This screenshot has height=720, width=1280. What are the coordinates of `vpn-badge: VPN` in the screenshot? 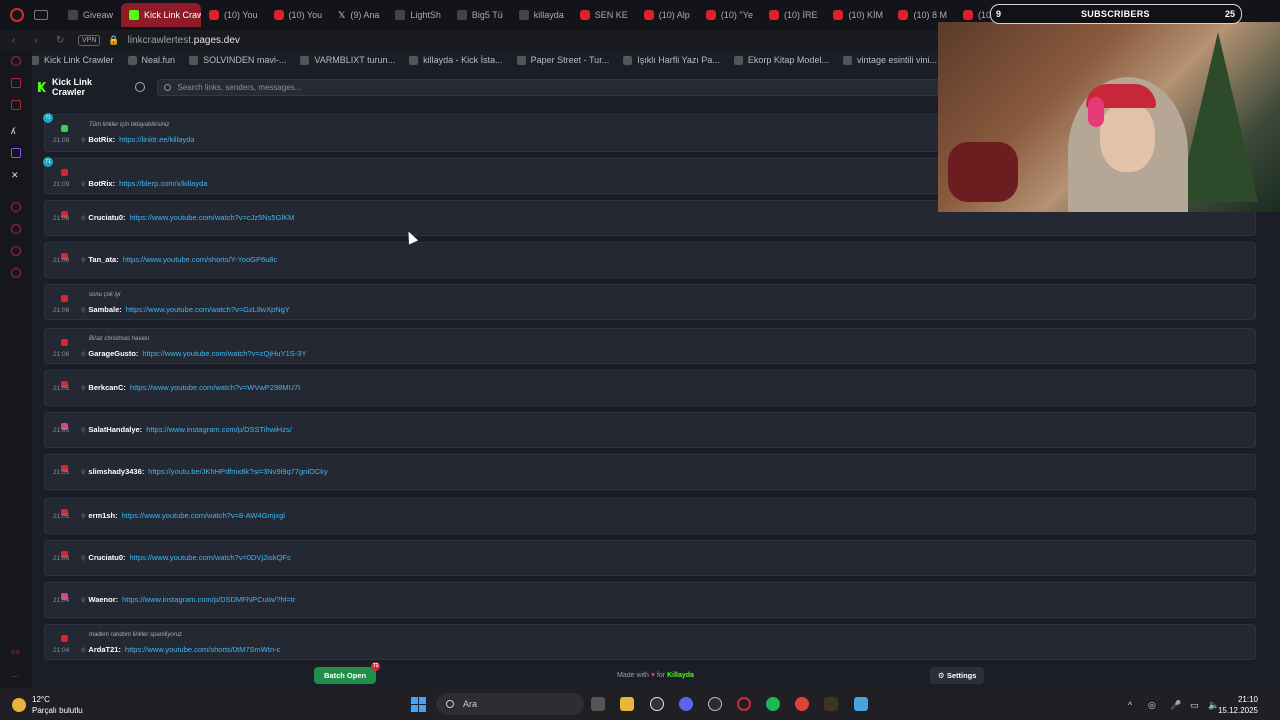 It's located at (89, 40).